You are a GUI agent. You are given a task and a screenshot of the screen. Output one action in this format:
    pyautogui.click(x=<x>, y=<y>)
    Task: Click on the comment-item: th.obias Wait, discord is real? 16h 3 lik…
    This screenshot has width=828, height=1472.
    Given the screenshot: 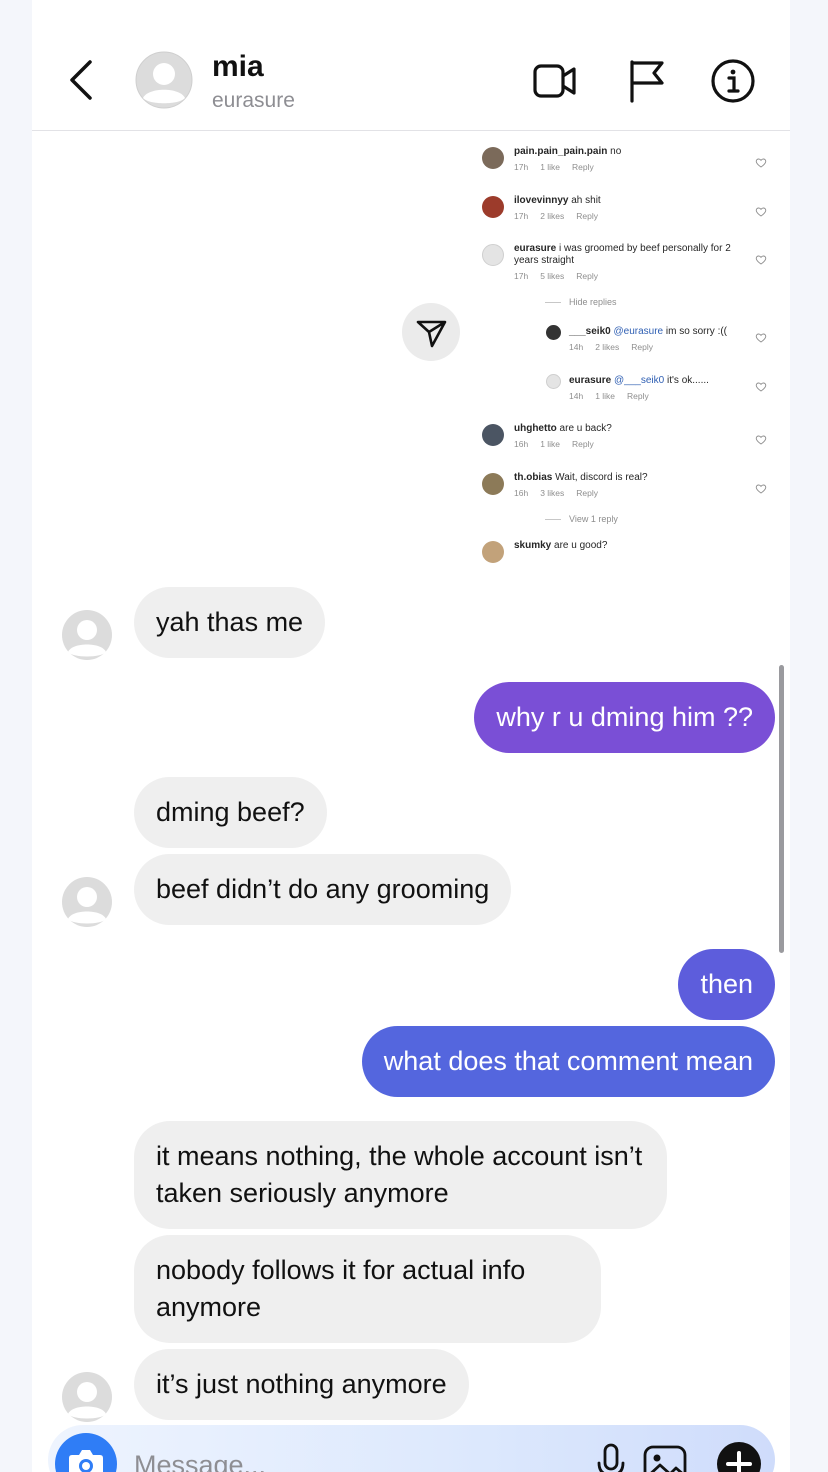 What is the action you would take?
    pyautogui.click(x=624, y=491)
    